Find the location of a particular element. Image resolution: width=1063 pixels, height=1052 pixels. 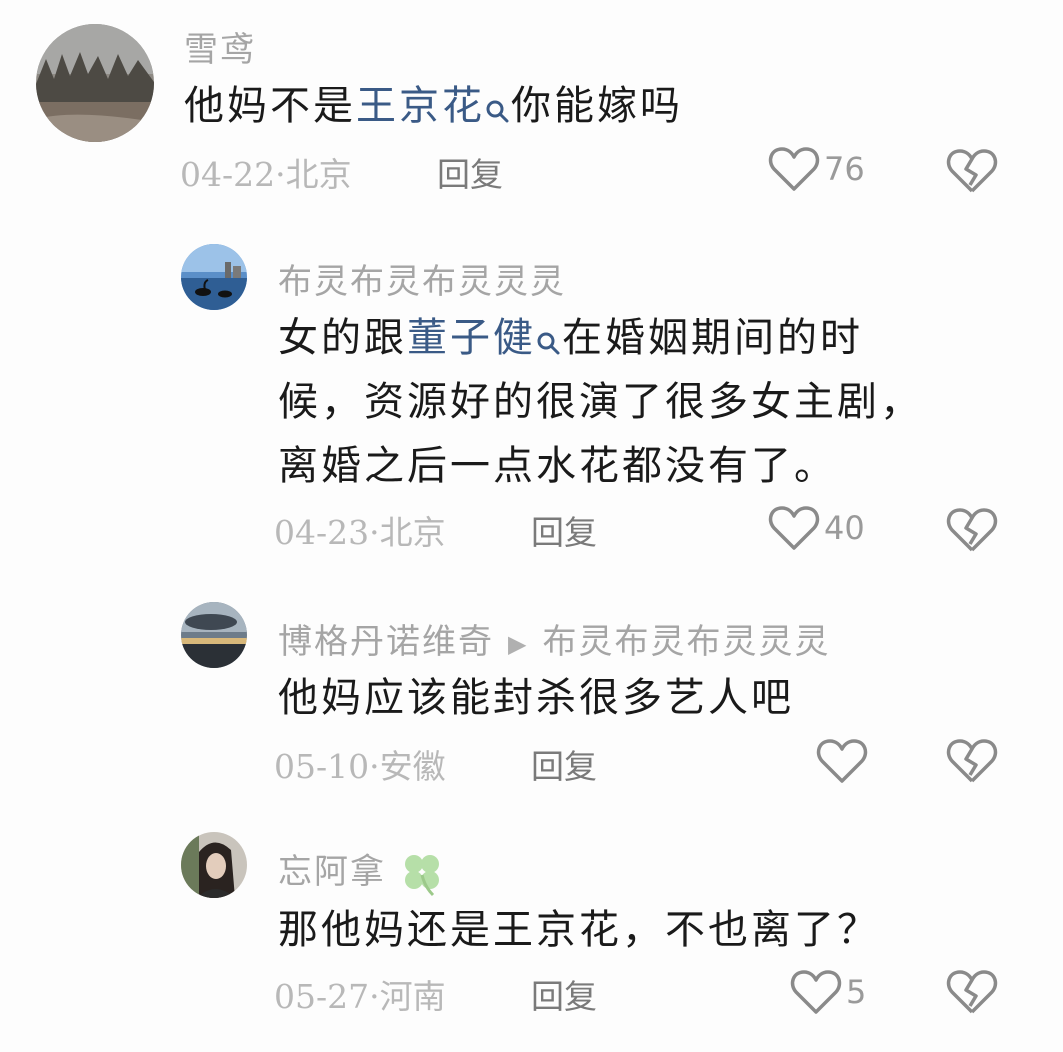

comment-username: 布灵布灵布灵灵灵 is located at coordinates (422, 278).